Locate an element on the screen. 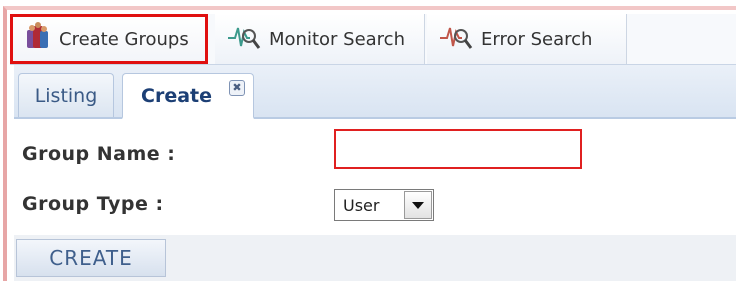  group-type-select: User is located at coordinates (384, 205).